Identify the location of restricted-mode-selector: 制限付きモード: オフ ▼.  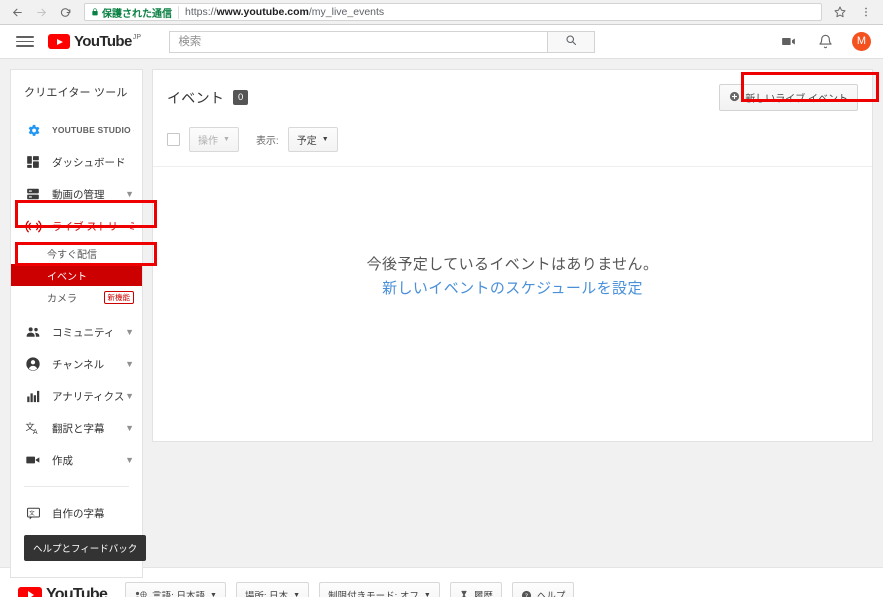
(379, 589).